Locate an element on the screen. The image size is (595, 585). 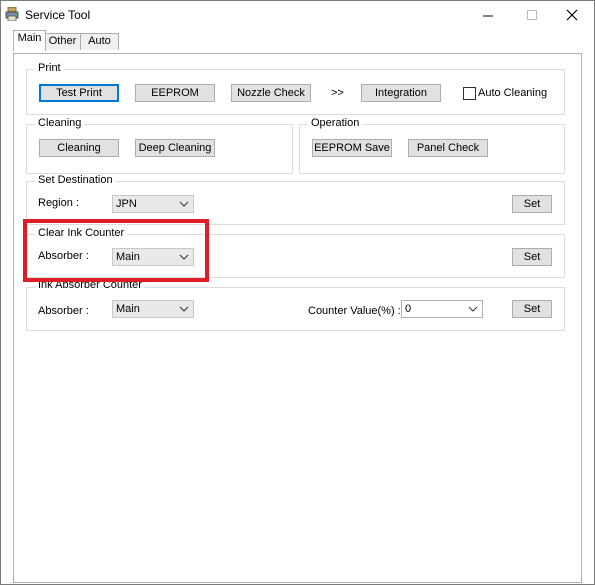
operation-group: Operation EEPROM Save Panel Check is located at coordinates (432, 145).